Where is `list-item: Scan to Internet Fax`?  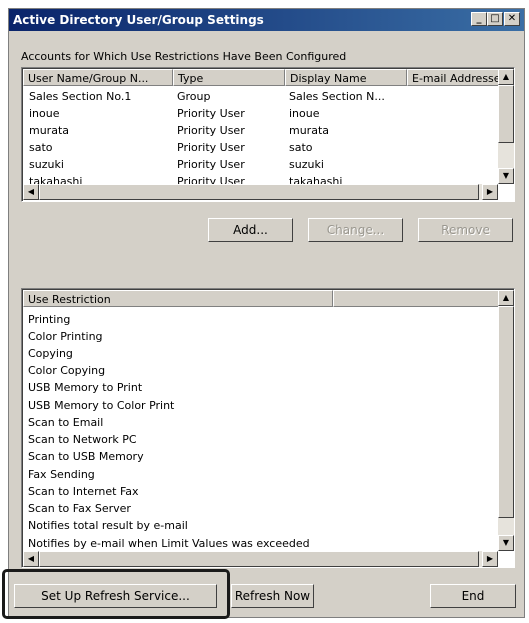 list-item: Scan to Internet Fax is located at coordinates (83, 491).